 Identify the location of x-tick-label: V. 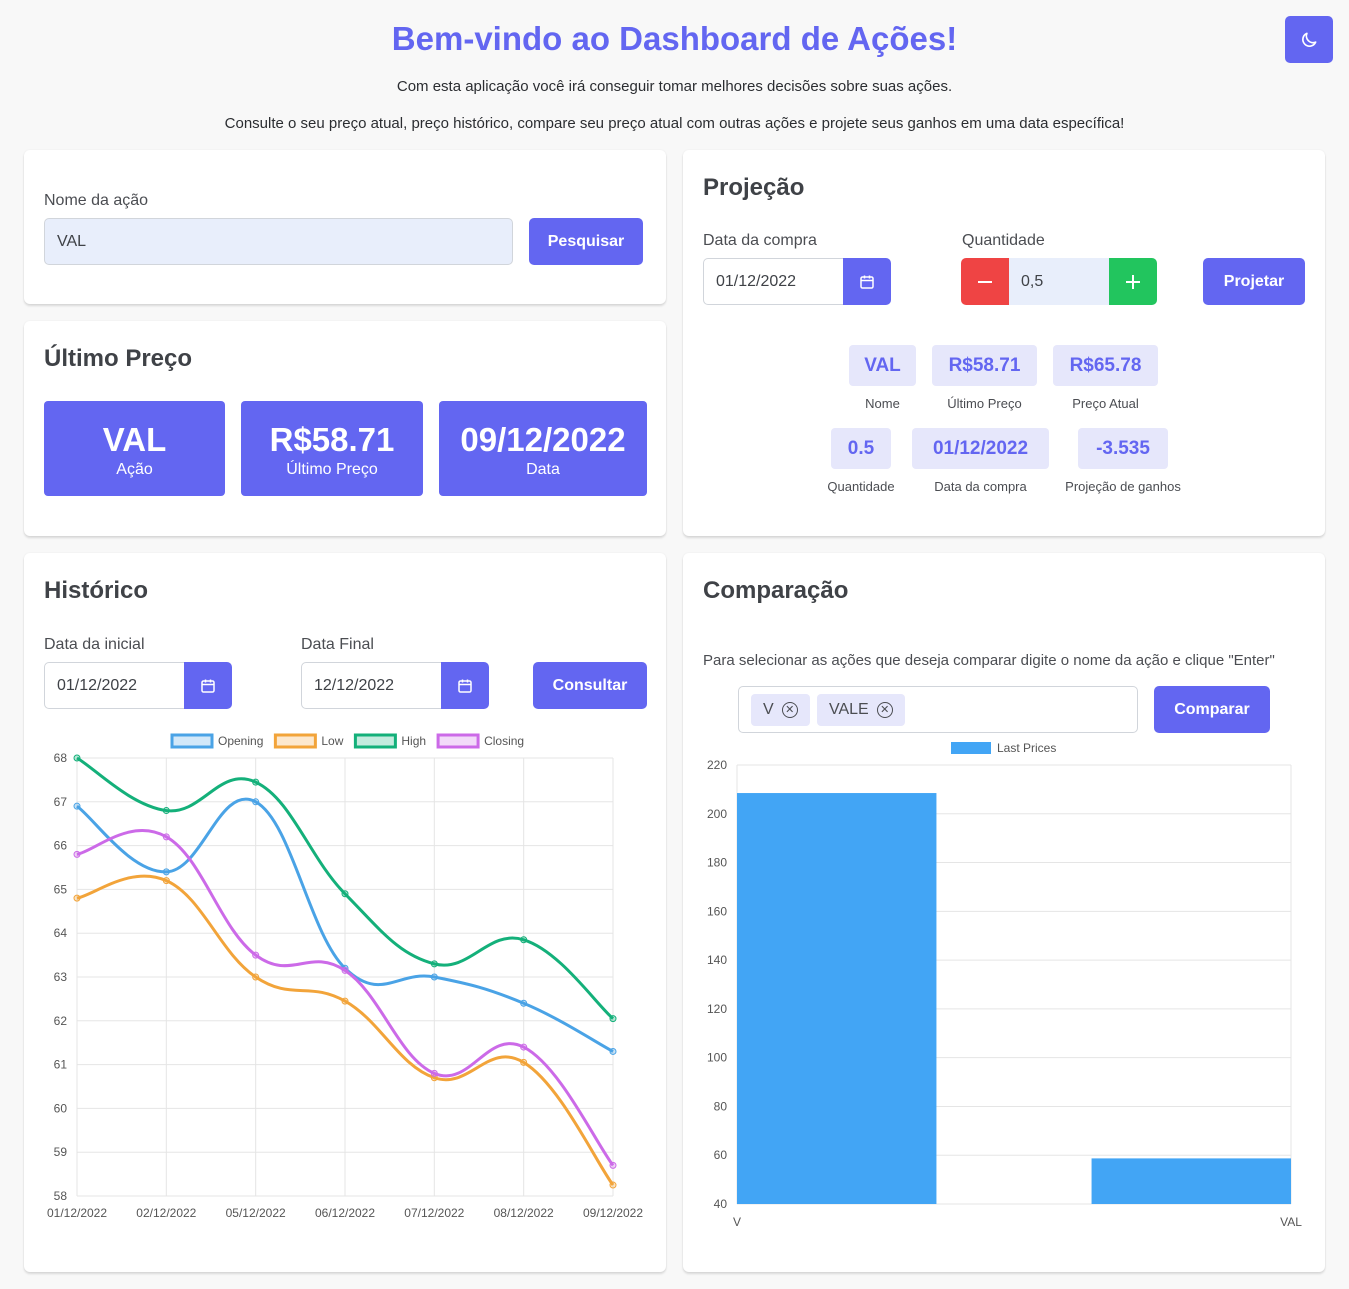
(737, 1222).